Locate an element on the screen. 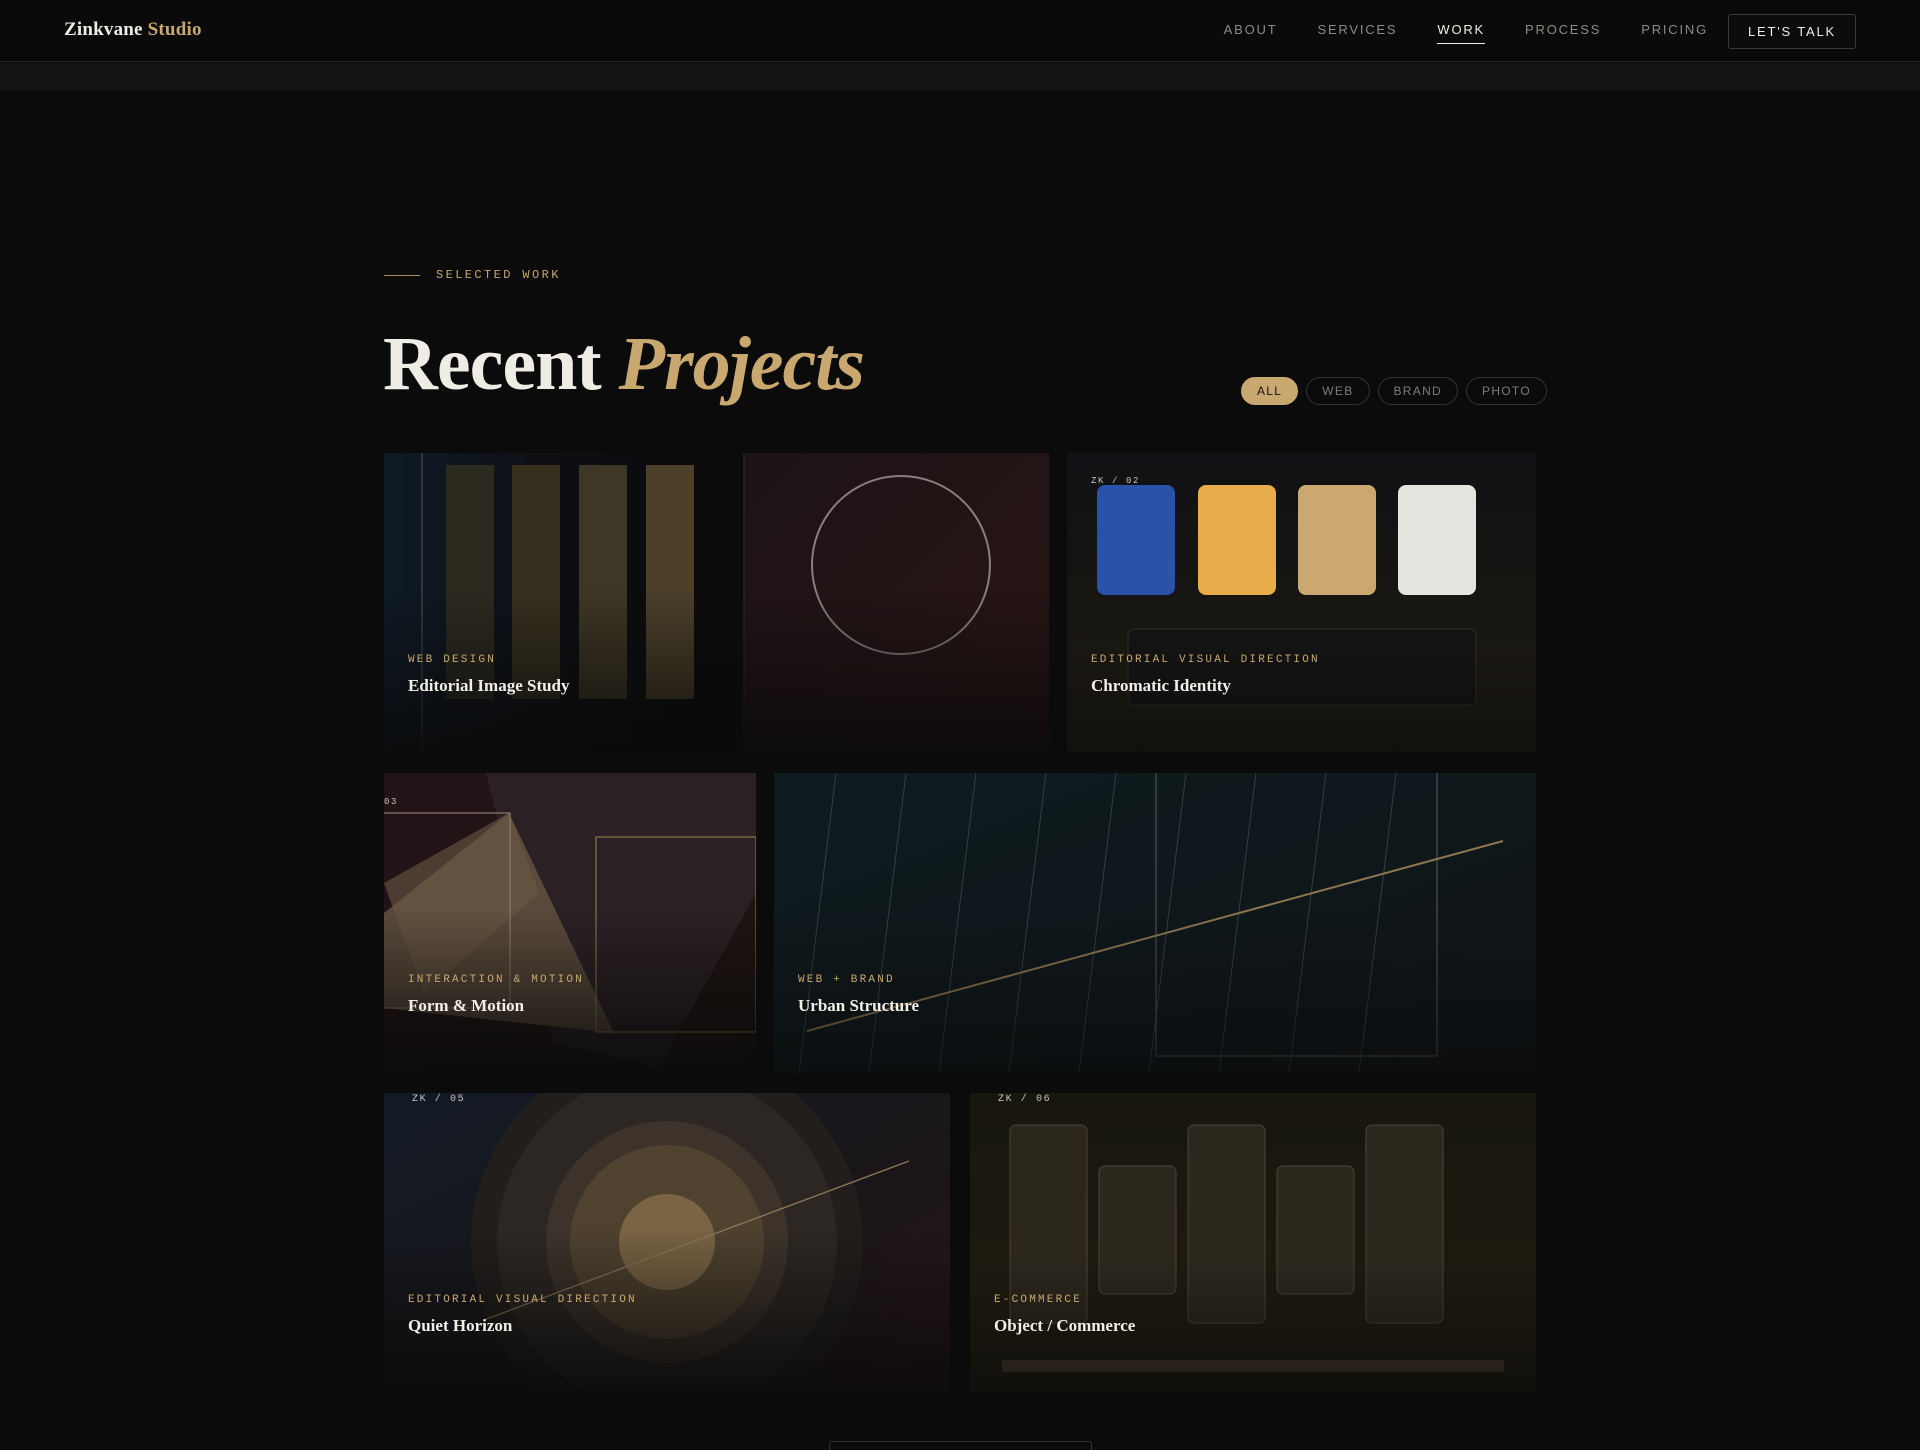 The height and width of the screenshot is (1450, 1920). nav-link-services: SERVICES is located at coordinates (1357, 31).